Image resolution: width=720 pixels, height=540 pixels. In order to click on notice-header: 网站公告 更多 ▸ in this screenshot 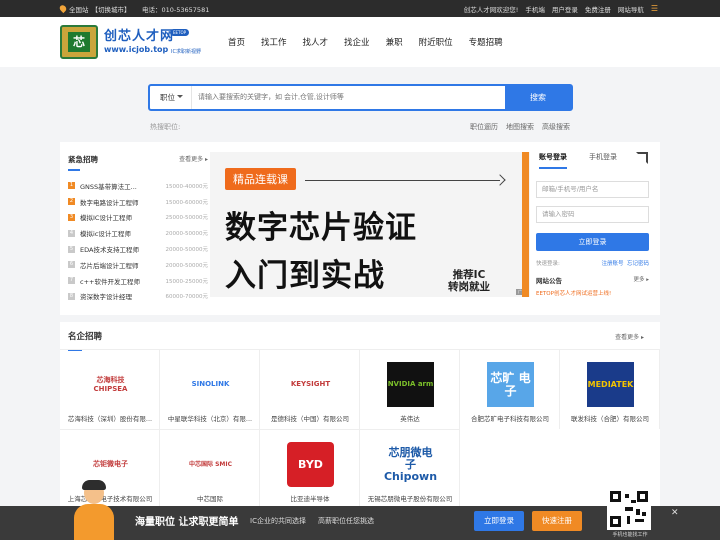, I will do `click(592, 280)`.